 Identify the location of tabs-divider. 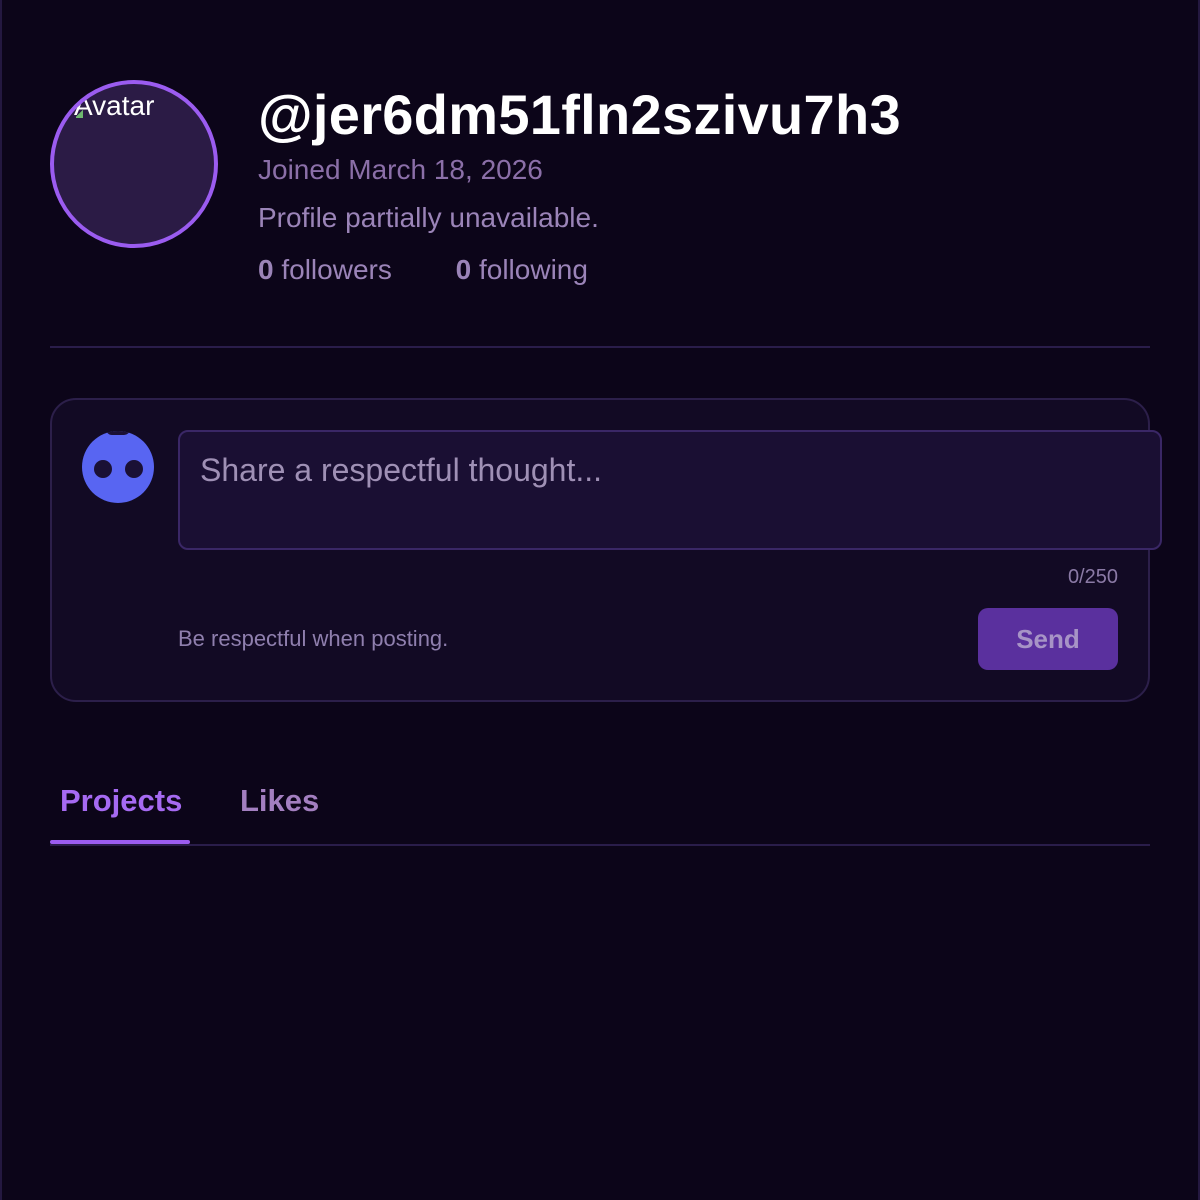
(600, 845).